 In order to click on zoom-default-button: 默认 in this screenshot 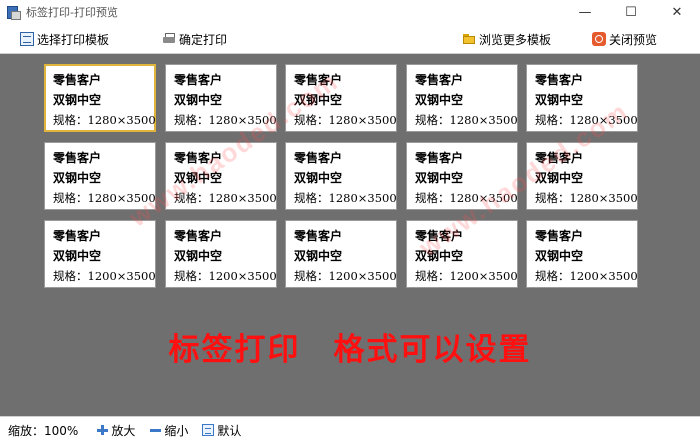, I will do `click(221, 430)`.